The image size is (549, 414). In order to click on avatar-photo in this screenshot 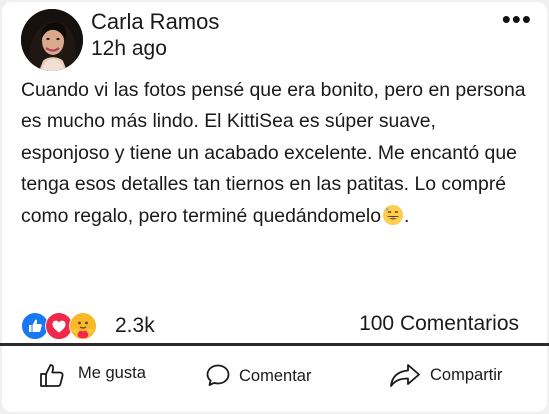, I will do `click(52, 40)`.